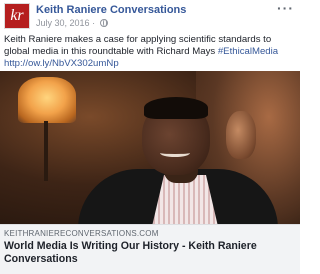 This screenshot has height=274, width=320. What do you see at coordinates (63, 23) in the screenshot?
I see `post-date: July 30, 2016` at bounding box center [63, 23].